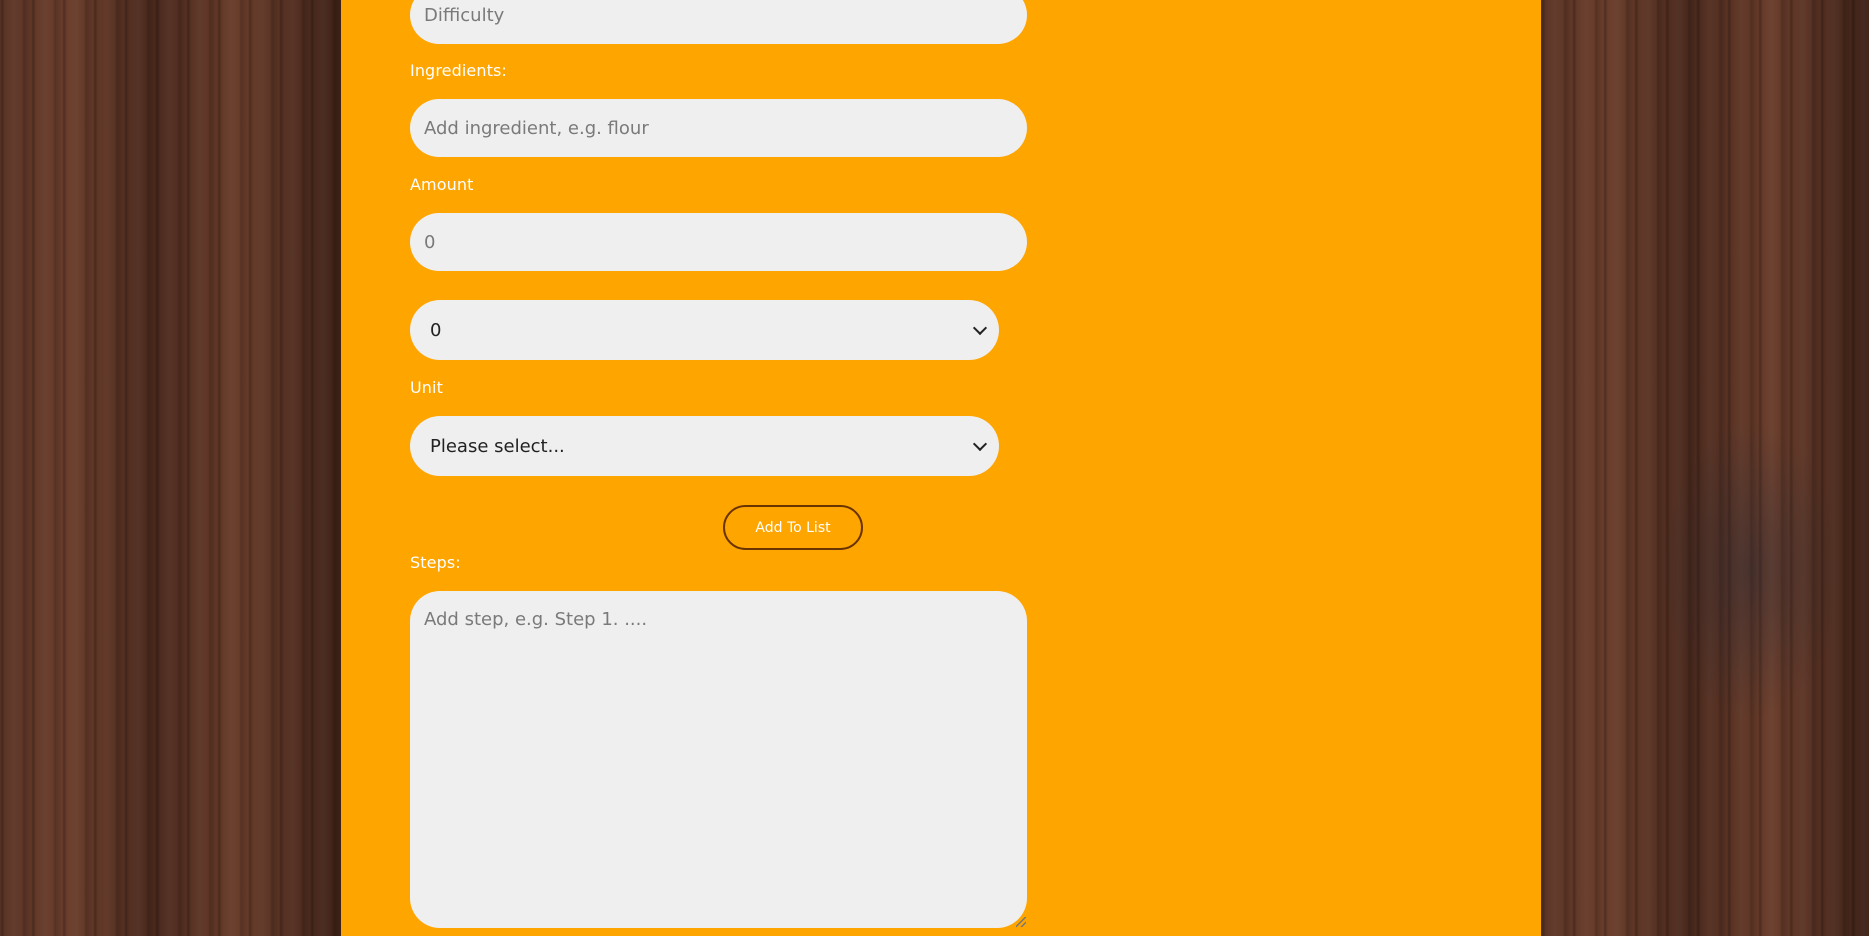  I want to click on amount-label: Amount, so click(442, 184).